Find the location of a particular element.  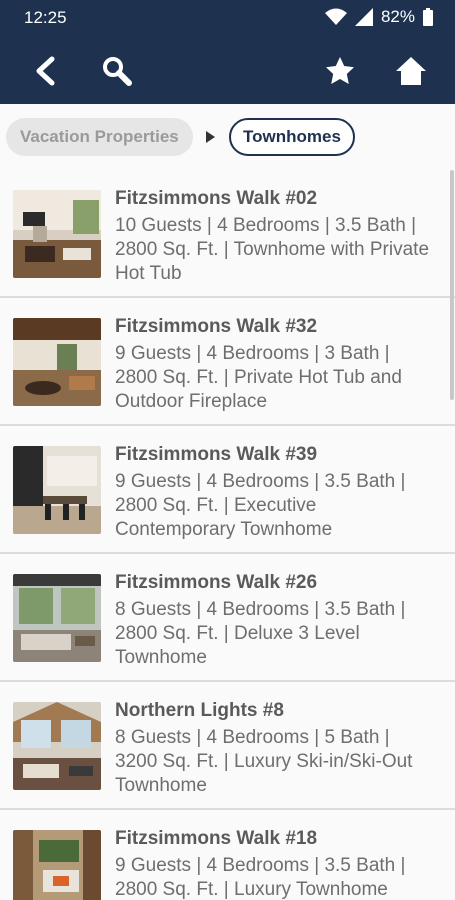

back-button is located at coordinates (45, 71).